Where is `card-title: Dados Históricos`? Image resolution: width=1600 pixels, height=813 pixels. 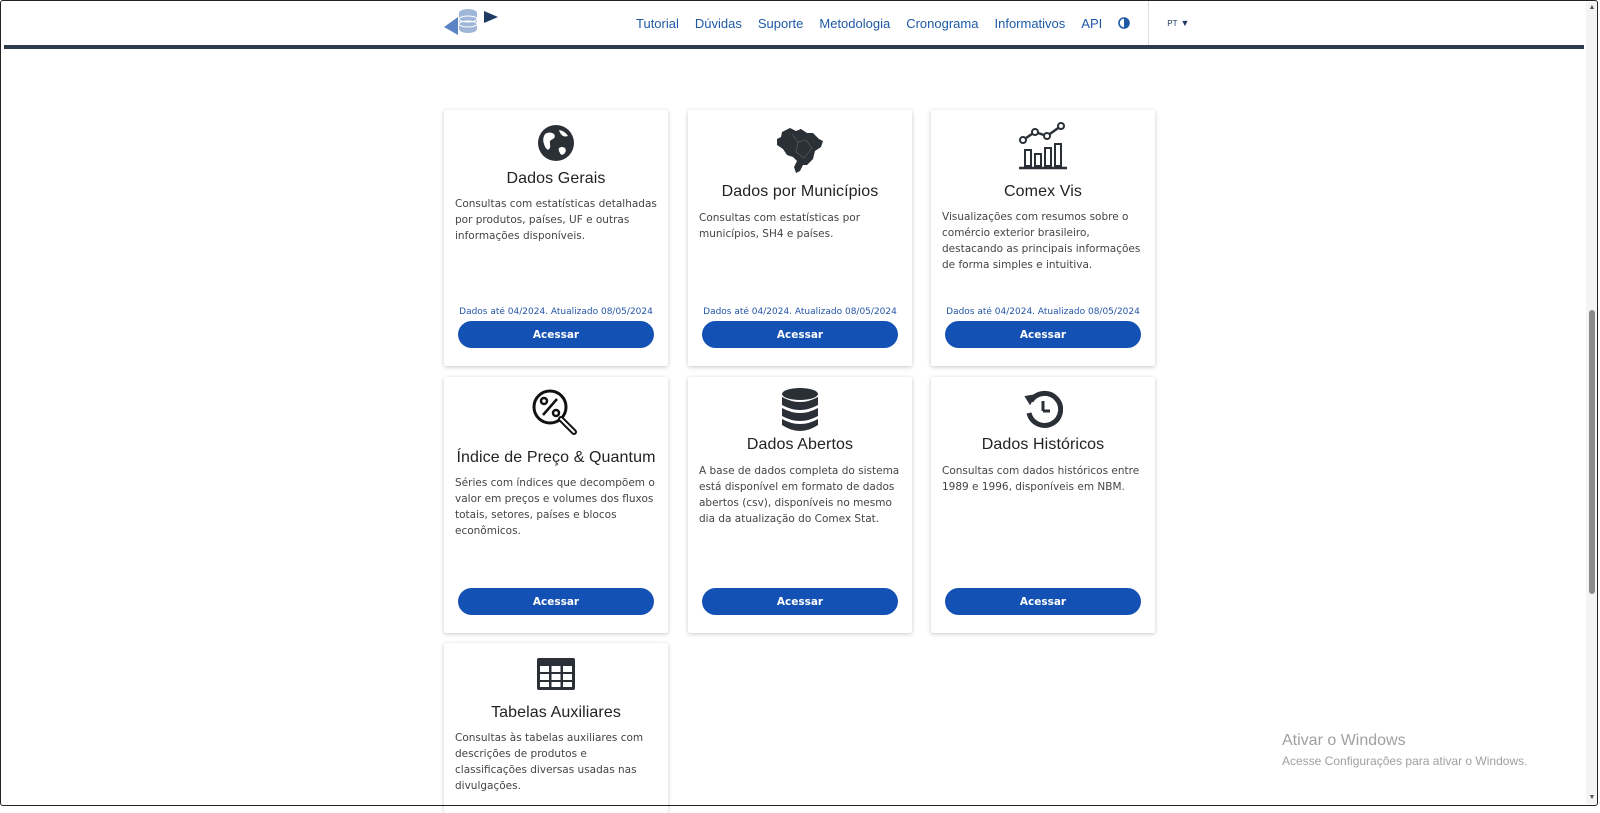
card-title: Dados Históricos is located at coordinates (1043, 444).